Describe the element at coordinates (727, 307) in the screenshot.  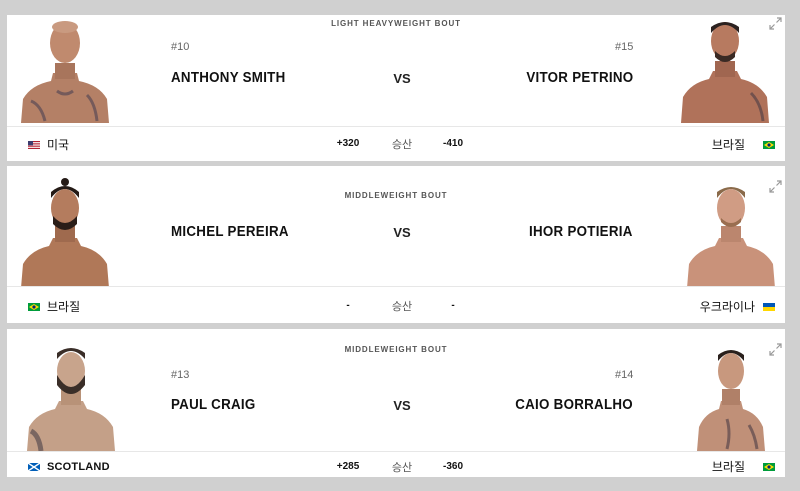
I see `blue-fighter-country: 우크라이나` at that location.